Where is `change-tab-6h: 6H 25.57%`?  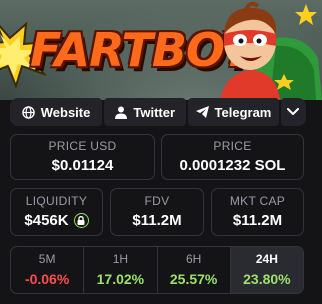 change-tab-6h: 6H 25.57% is located at coordinates (194, 270).